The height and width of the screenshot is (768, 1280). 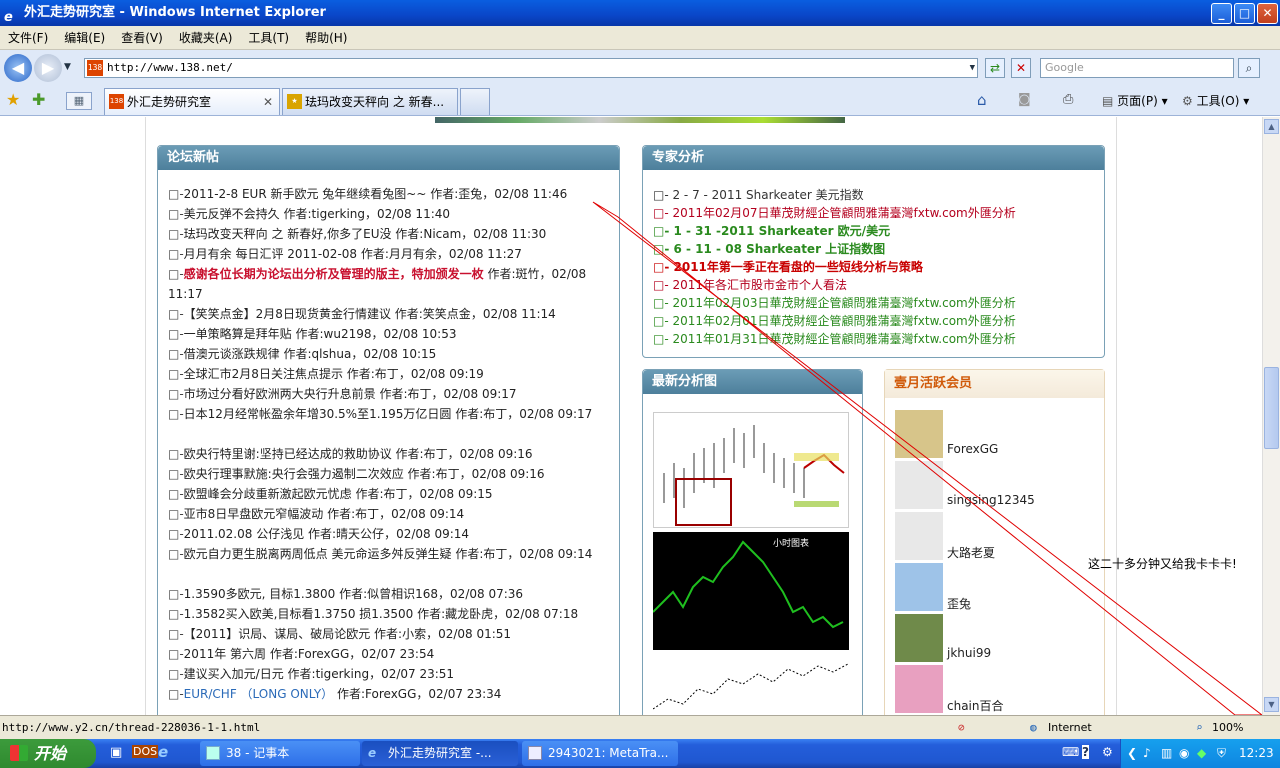 What do you see at coordinates (995, 434) in the screenshot?
I see `member-item: ForexGG` at bounding box center [995, 434].